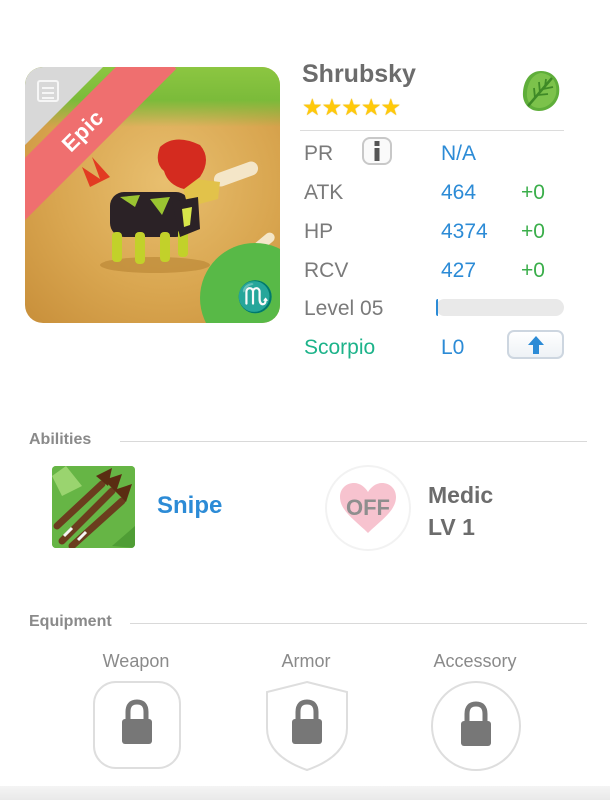 The image size is (610, 800). I want to click on rcv-bonus: +0, so click(533, 270).